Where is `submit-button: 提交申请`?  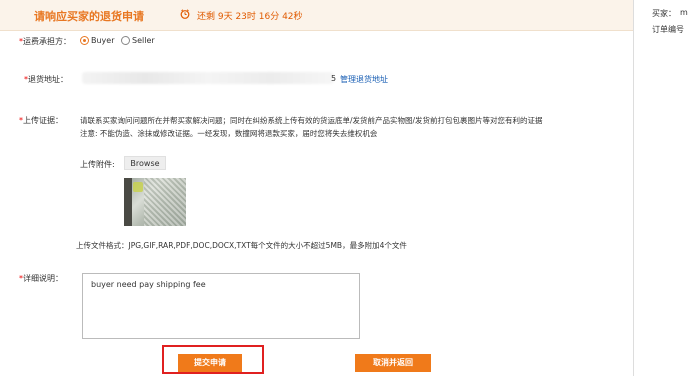
submit-button: 提交申请 is located at coordinates (210, 363).